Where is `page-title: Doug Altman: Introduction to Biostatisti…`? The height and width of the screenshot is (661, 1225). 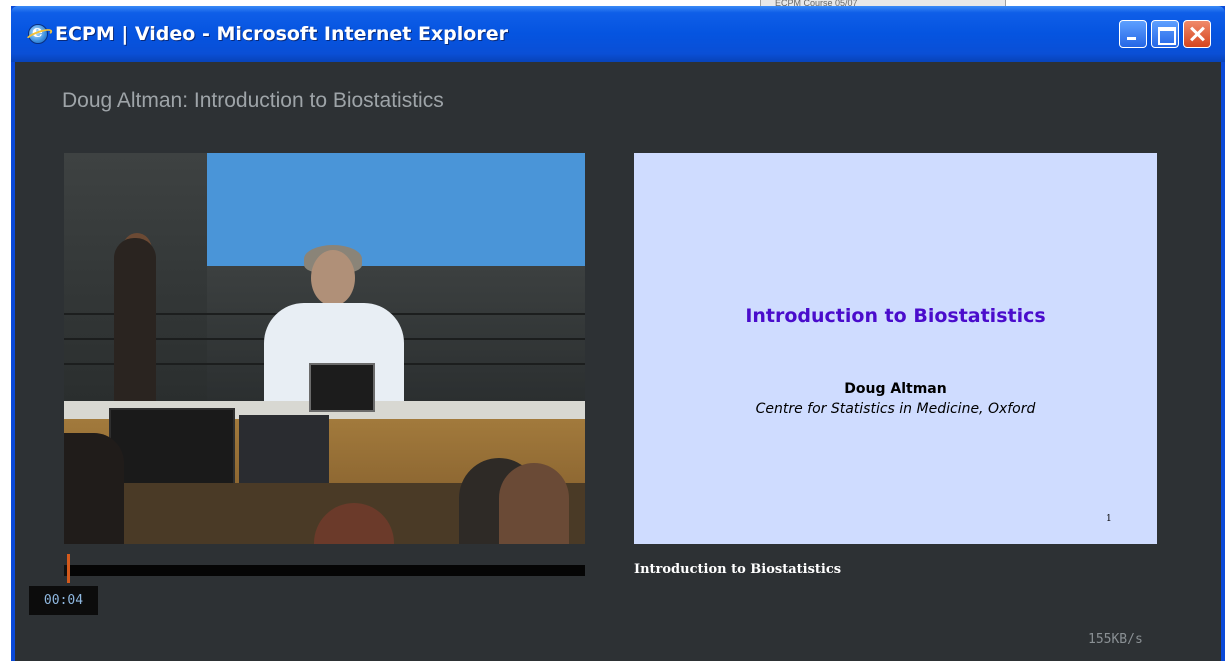 page-title: Doug Altman: Introduction to Biostatisti… is located at coordinates (253, 100).